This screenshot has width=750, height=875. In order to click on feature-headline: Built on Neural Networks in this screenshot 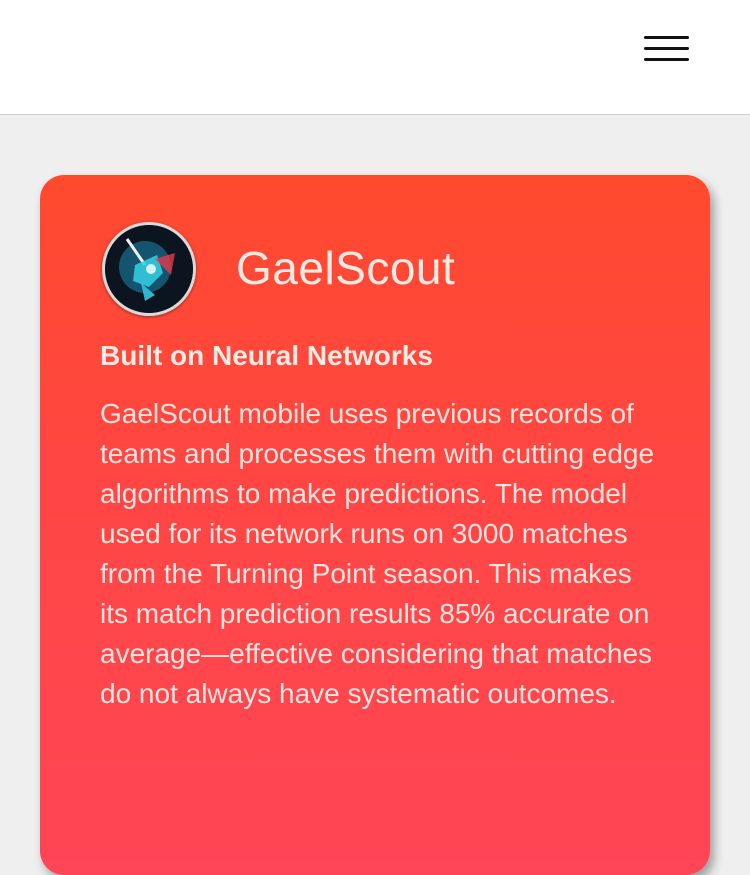, I will do `click(266, 355)`.